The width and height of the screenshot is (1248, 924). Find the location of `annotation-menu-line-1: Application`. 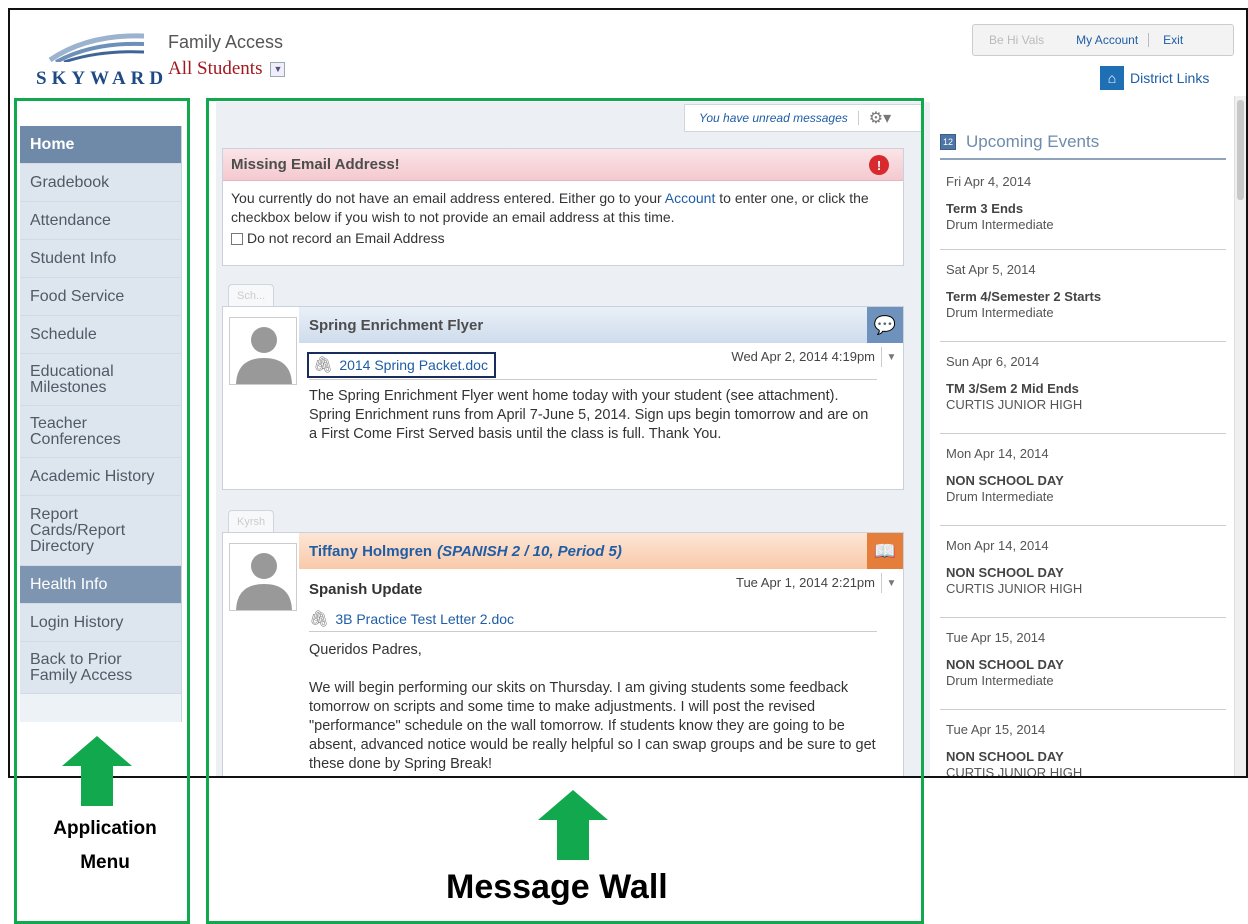

annotation-menu-line-1: Application is located at coordinates (105, 828).